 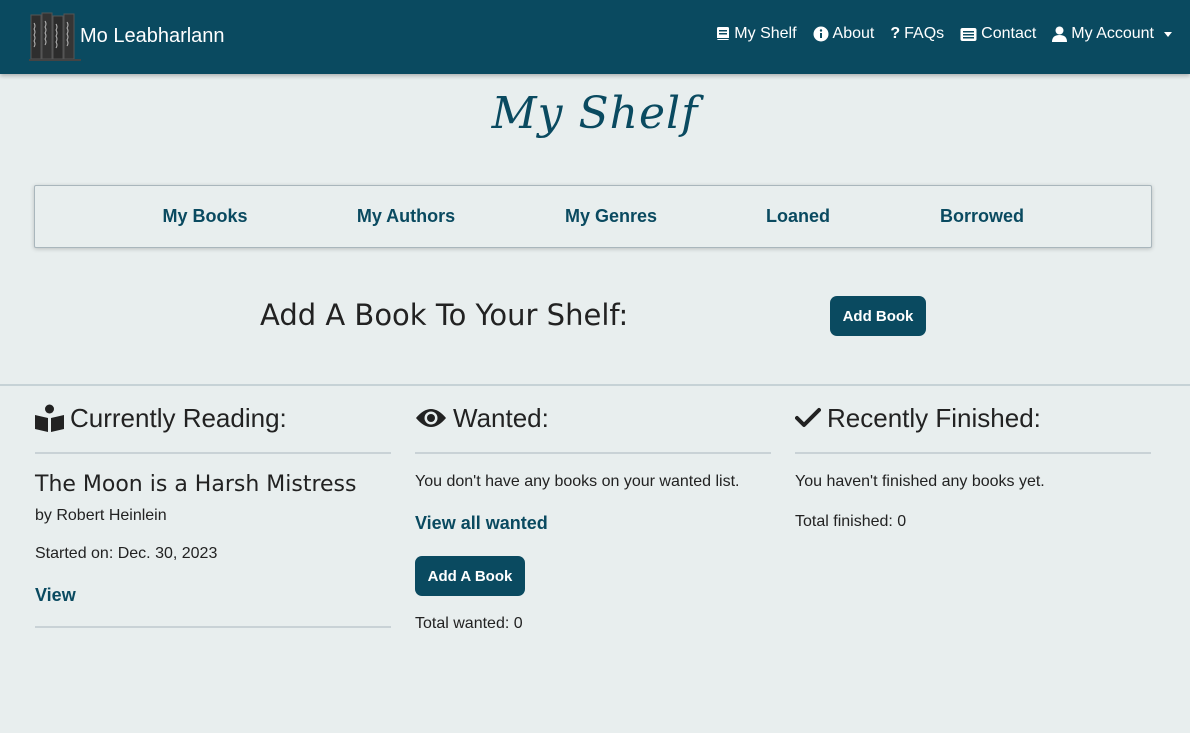 I want to click on current-book-author: by Robert Heinlein, so click(x=101, y=515).